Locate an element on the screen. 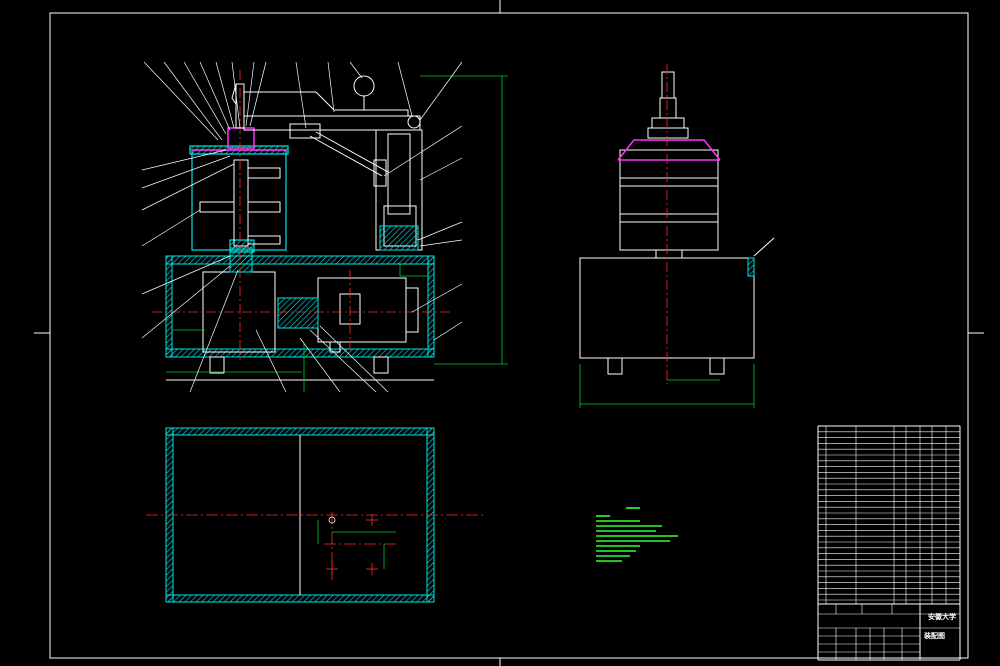 This screenshot has width=1000, height=666. drawing-name: 装配图 is located at coordinates (934, 636).